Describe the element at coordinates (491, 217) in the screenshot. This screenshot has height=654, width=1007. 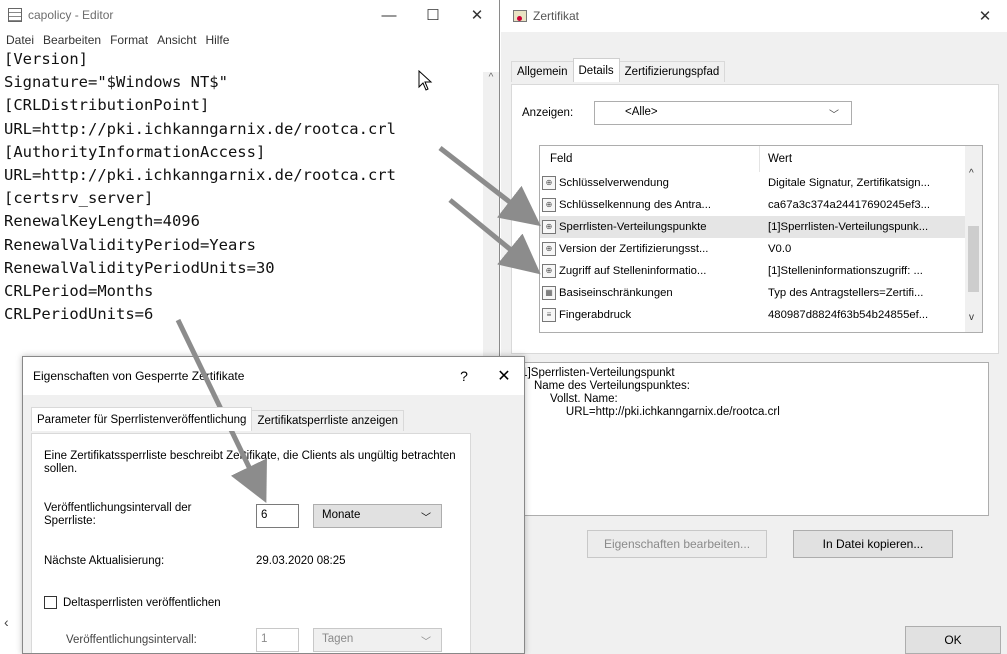
I see `notepad-vertical-scrollbar: ^` at that location.